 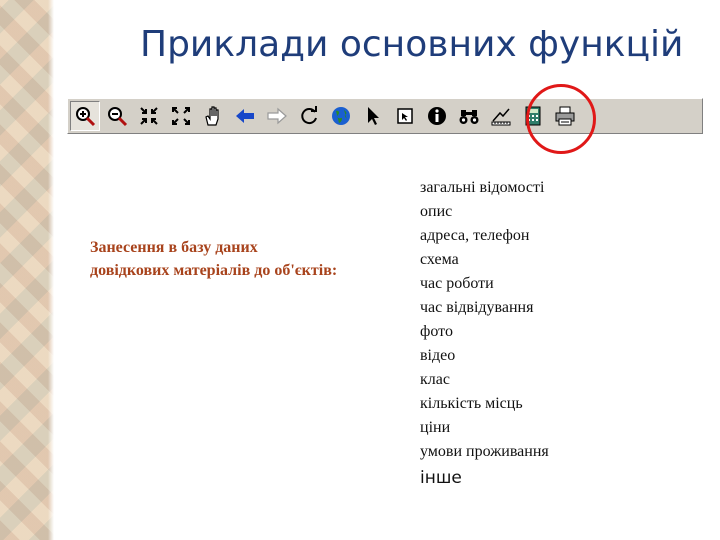 I want to click on list-item: час роботи, so click(x=457, y=283).